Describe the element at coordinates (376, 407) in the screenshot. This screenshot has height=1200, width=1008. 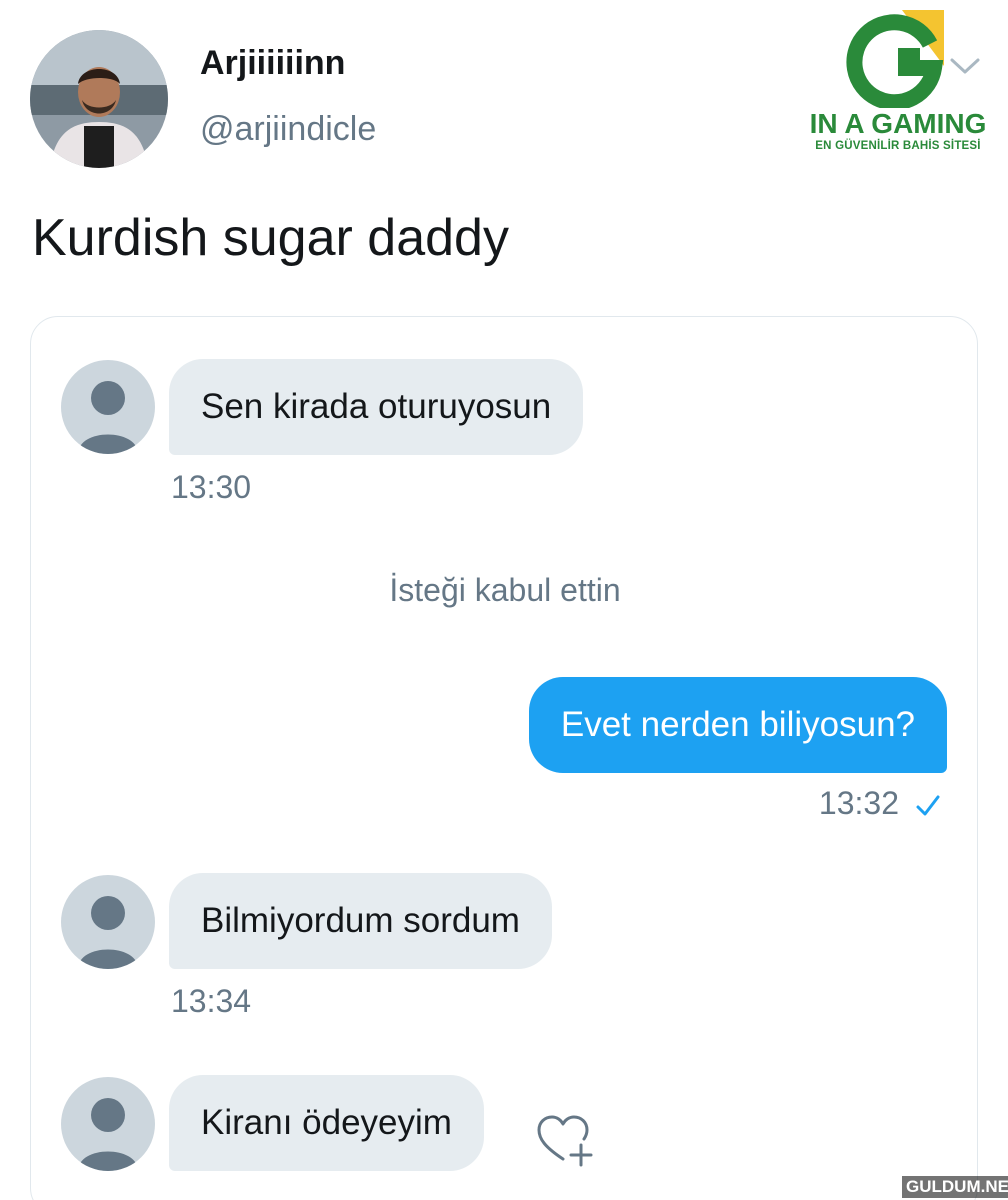
I see `message-bubble-incoming: Sen kirada oturuyosun` at that location.